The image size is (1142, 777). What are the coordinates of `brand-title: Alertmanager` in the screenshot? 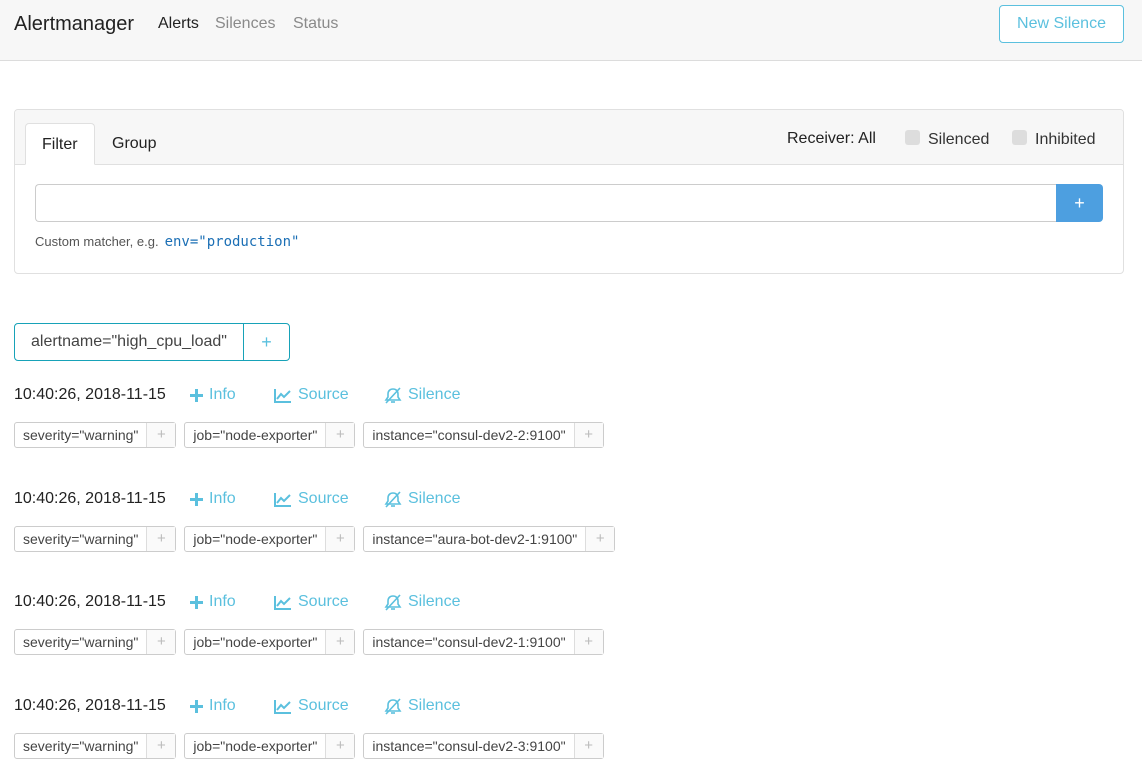 It's located at (74, 24).